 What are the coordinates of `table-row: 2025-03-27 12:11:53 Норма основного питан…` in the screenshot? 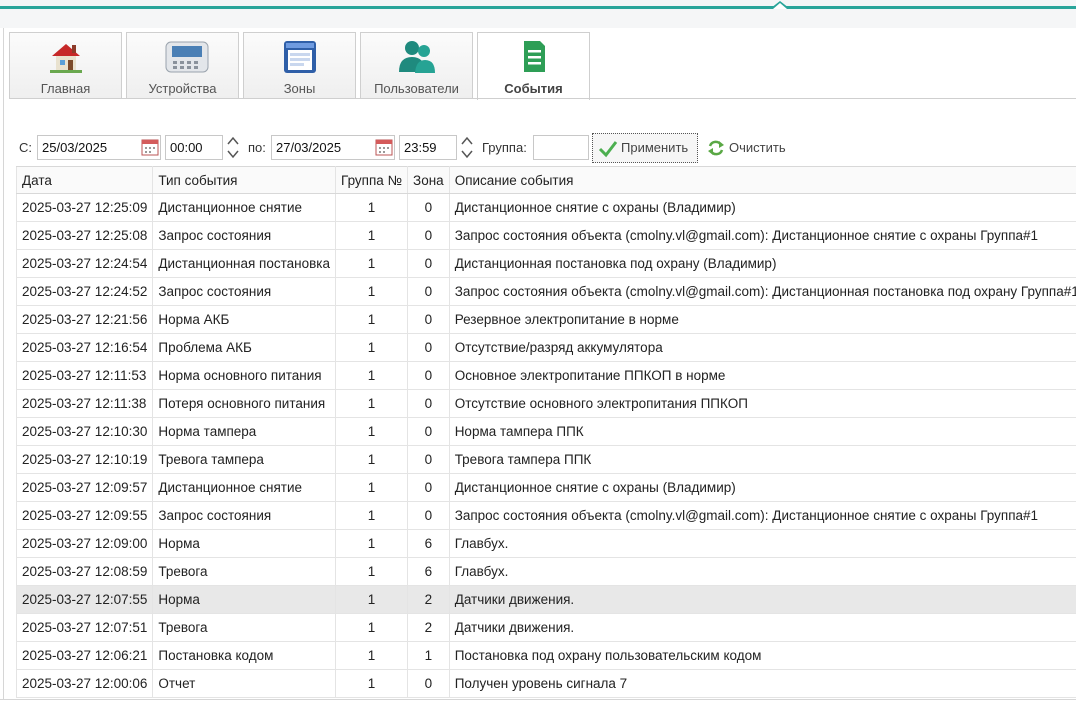 It's located at (545, 375).